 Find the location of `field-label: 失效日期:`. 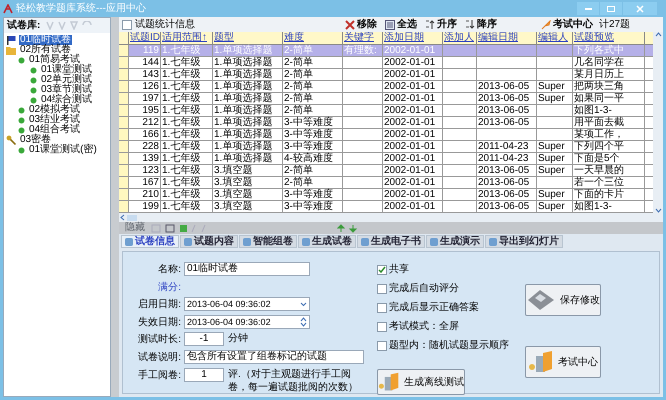

field-label: 失效日期: is located at coordinates (159, 323).